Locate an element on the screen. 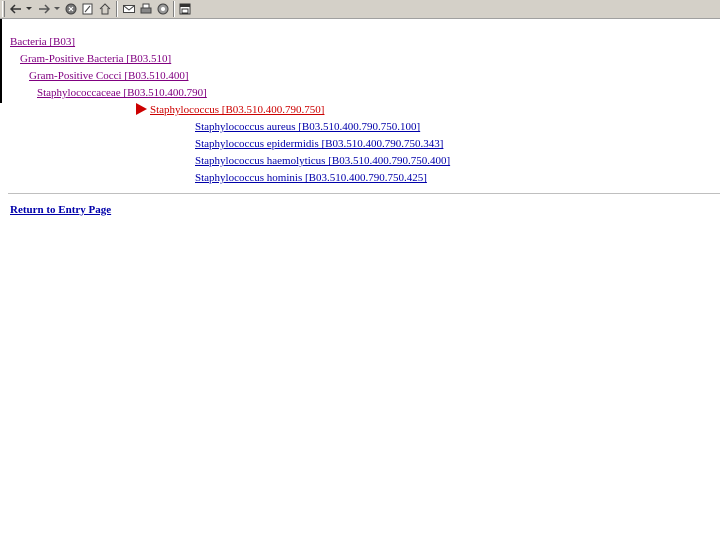  discuss-icon is located at coordinates (163, 9).